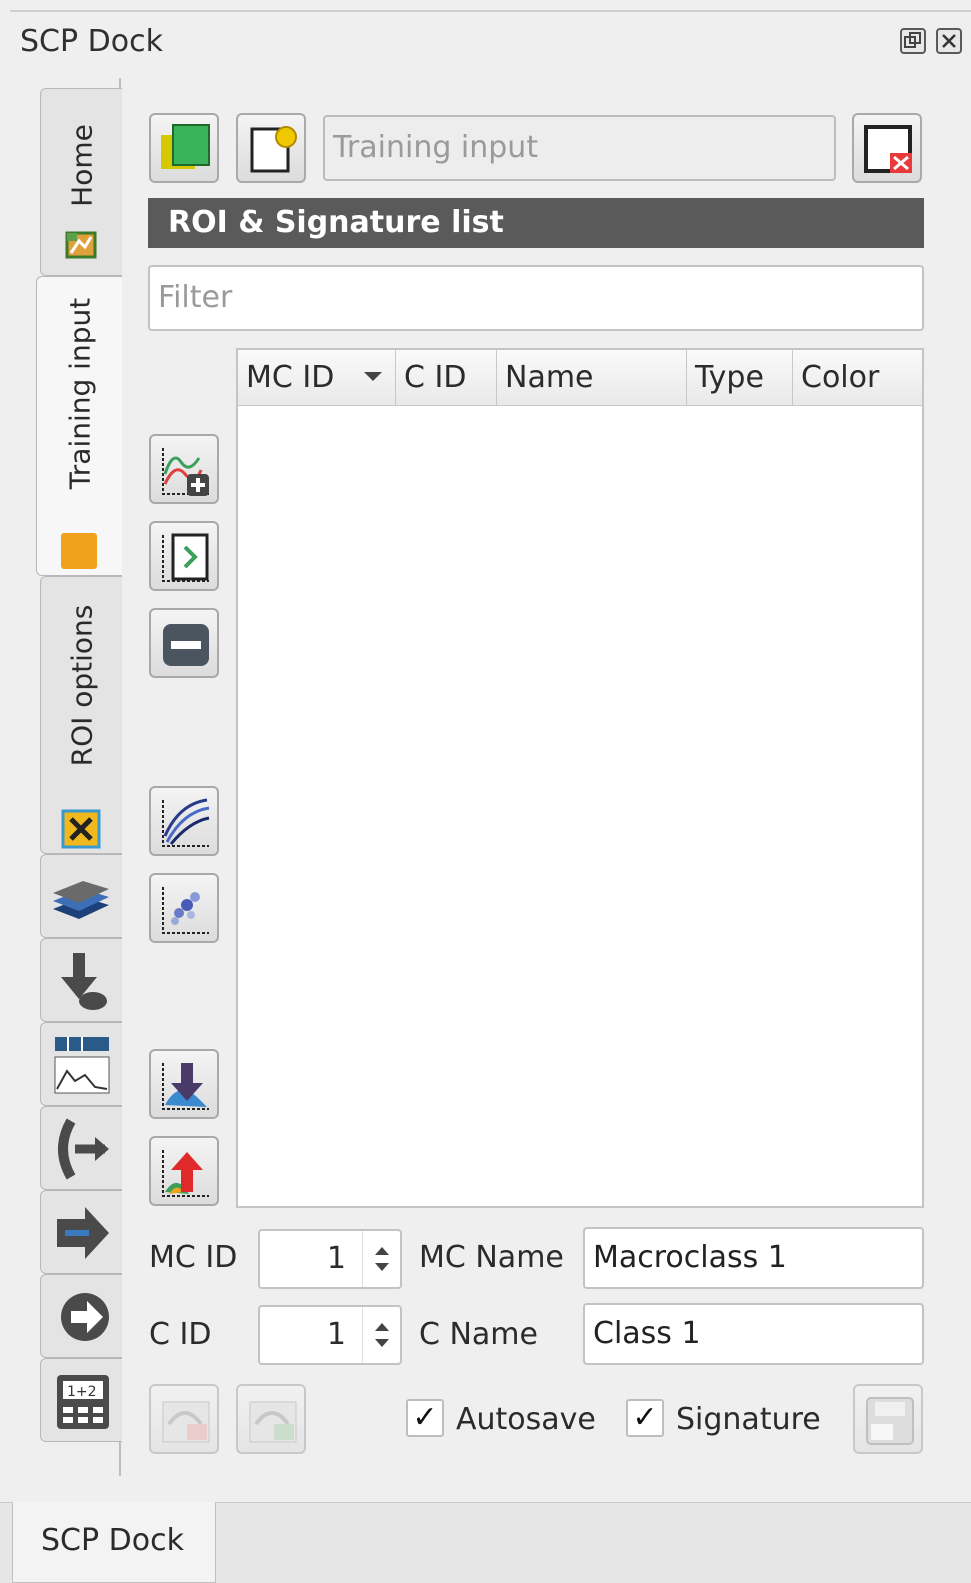 The width and height of the screenshot is (971, 1583). I want to click on tab-band-set, so click(81, 896).